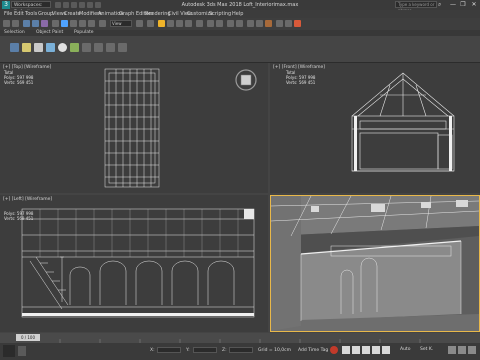  Describe the element at coordinates (356, 350) in the screenshot. I see `previous-frame-icon` at that location.